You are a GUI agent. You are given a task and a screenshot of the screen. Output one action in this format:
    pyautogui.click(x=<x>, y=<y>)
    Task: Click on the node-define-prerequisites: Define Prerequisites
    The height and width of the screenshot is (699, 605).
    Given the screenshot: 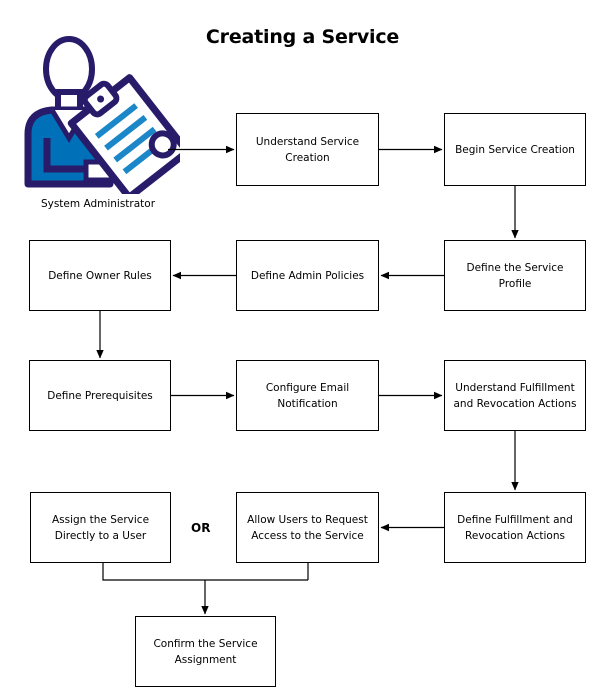 What is the action you would take?
    pyautogui.click(x=100, y=395)
    